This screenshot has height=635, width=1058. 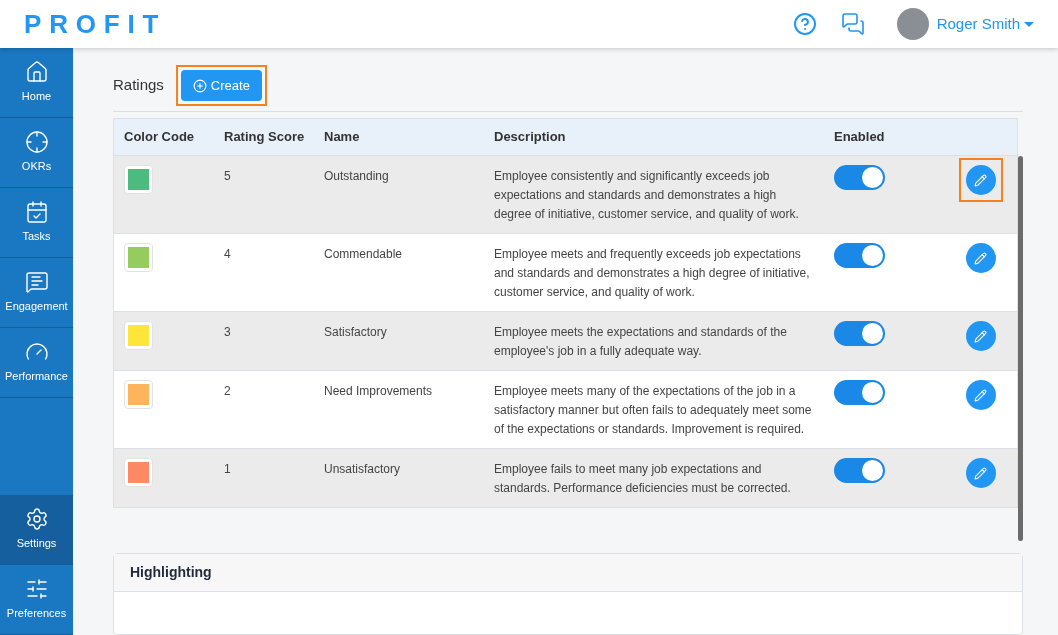 I want to click on column-header: Description, so click(x=530, y=137).